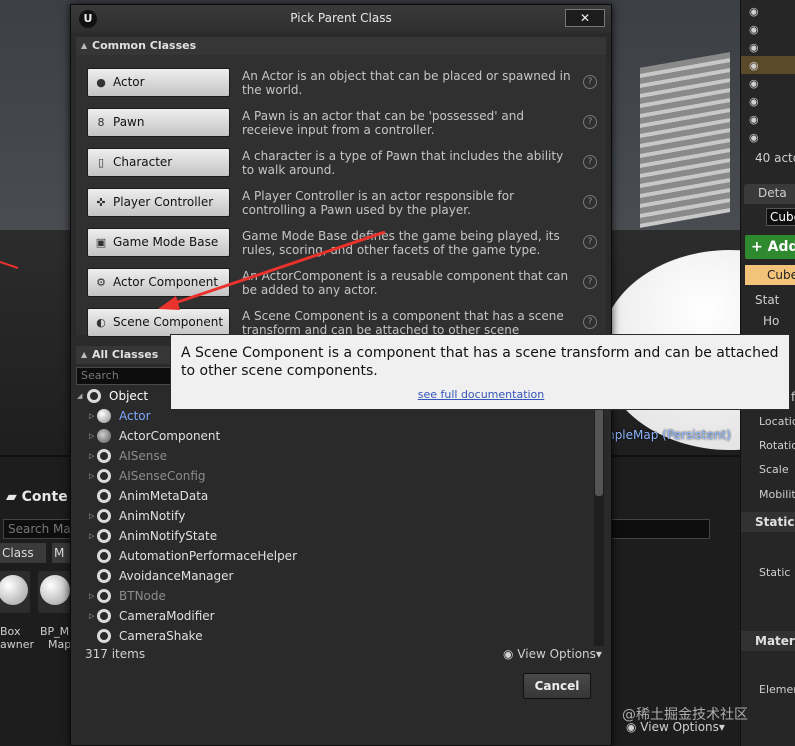 This screenshot has height=746, width=795. What do you see at coordinates (38, 529) in the screenshot?
I see `content-search-input: Search Map` at bounding box center [38, 529].